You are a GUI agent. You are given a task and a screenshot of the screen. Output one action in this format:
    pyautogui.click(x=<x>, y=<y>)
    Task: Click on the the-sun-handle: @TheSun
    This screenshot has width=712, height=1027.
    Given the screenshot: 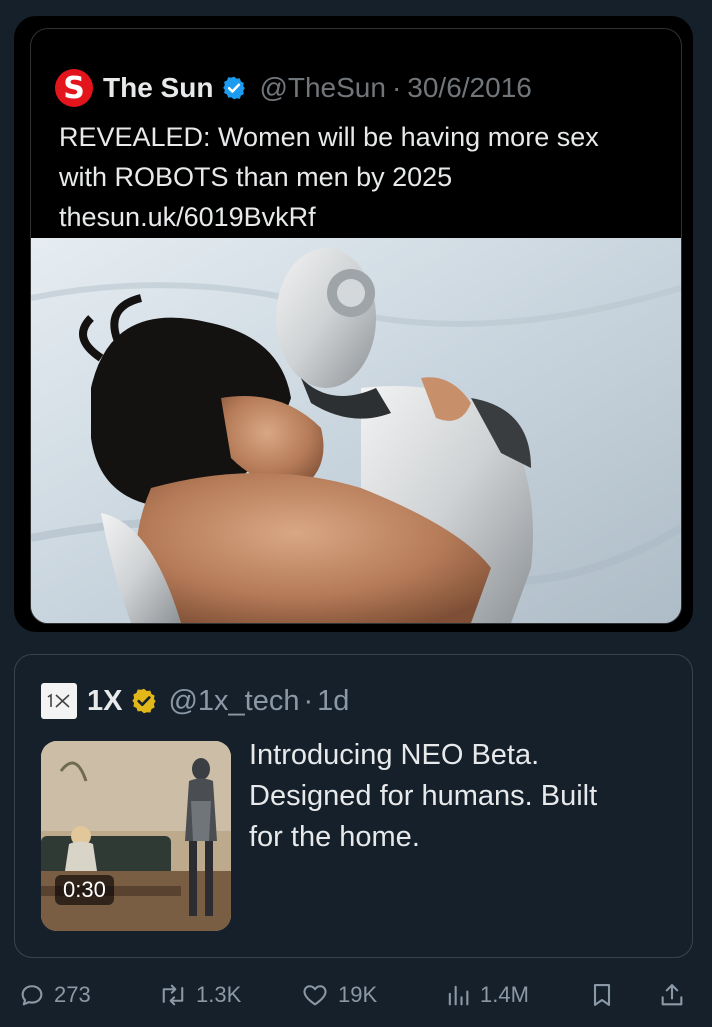 What is the action you would take?
    pyautogui.click(x=322, y=87)
    